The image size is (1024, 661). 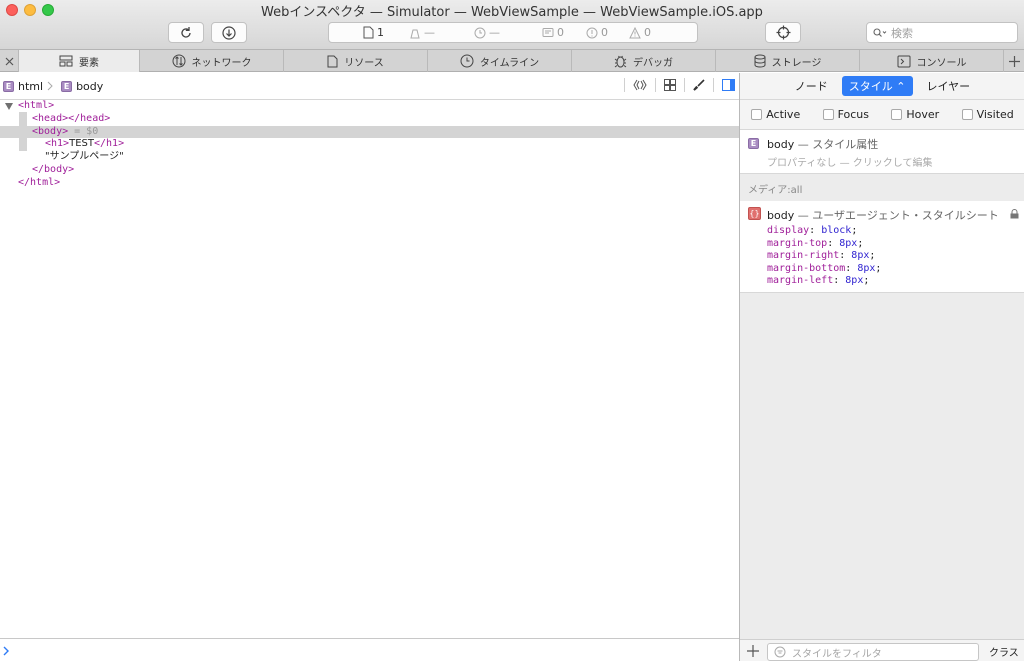 I want to click on css-property: display: block;, so click(x=824, y=231).